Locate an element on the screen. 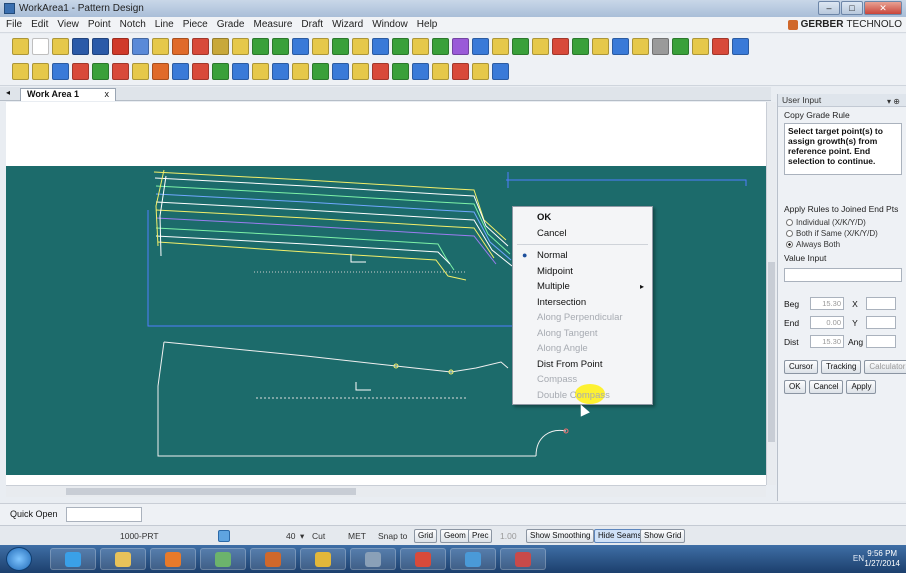  main-tool-7-icon is located at coordinates (140, 46).